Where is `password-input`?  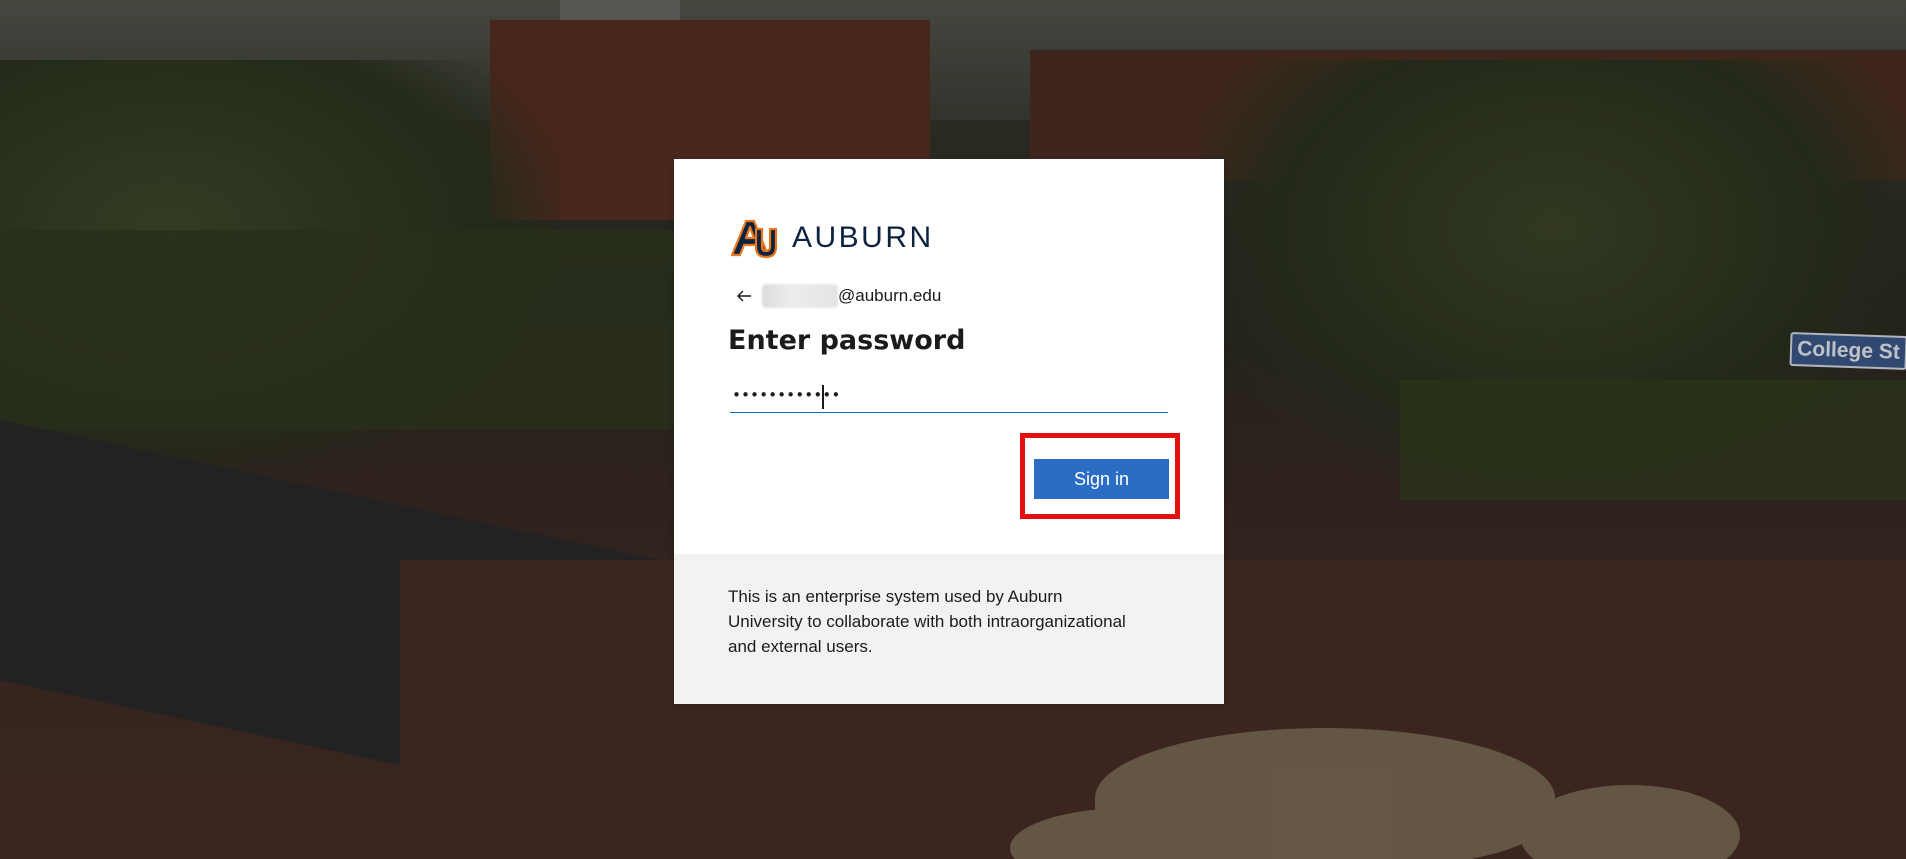 password-input is located at coordinates (949, 395).